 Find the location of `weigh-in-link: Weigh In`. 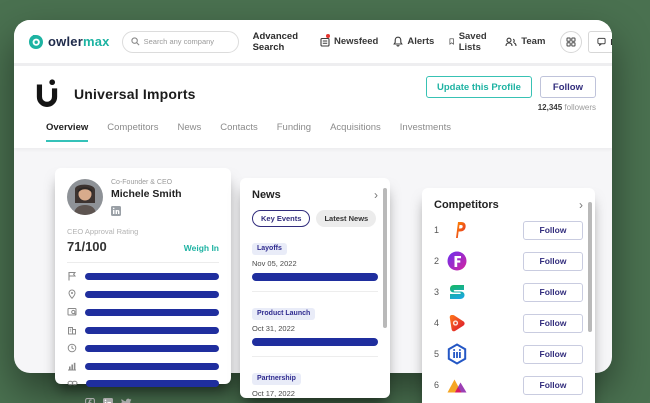

weigh-in-link: Weigh In is located at coordinates (201, 248).